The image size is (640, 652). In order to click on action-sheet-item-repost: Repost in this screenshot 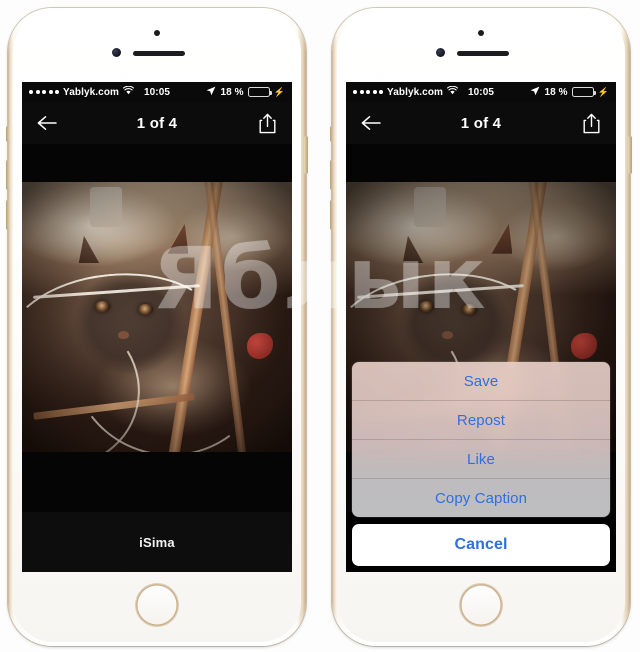, I will do `click(481, 420)`.